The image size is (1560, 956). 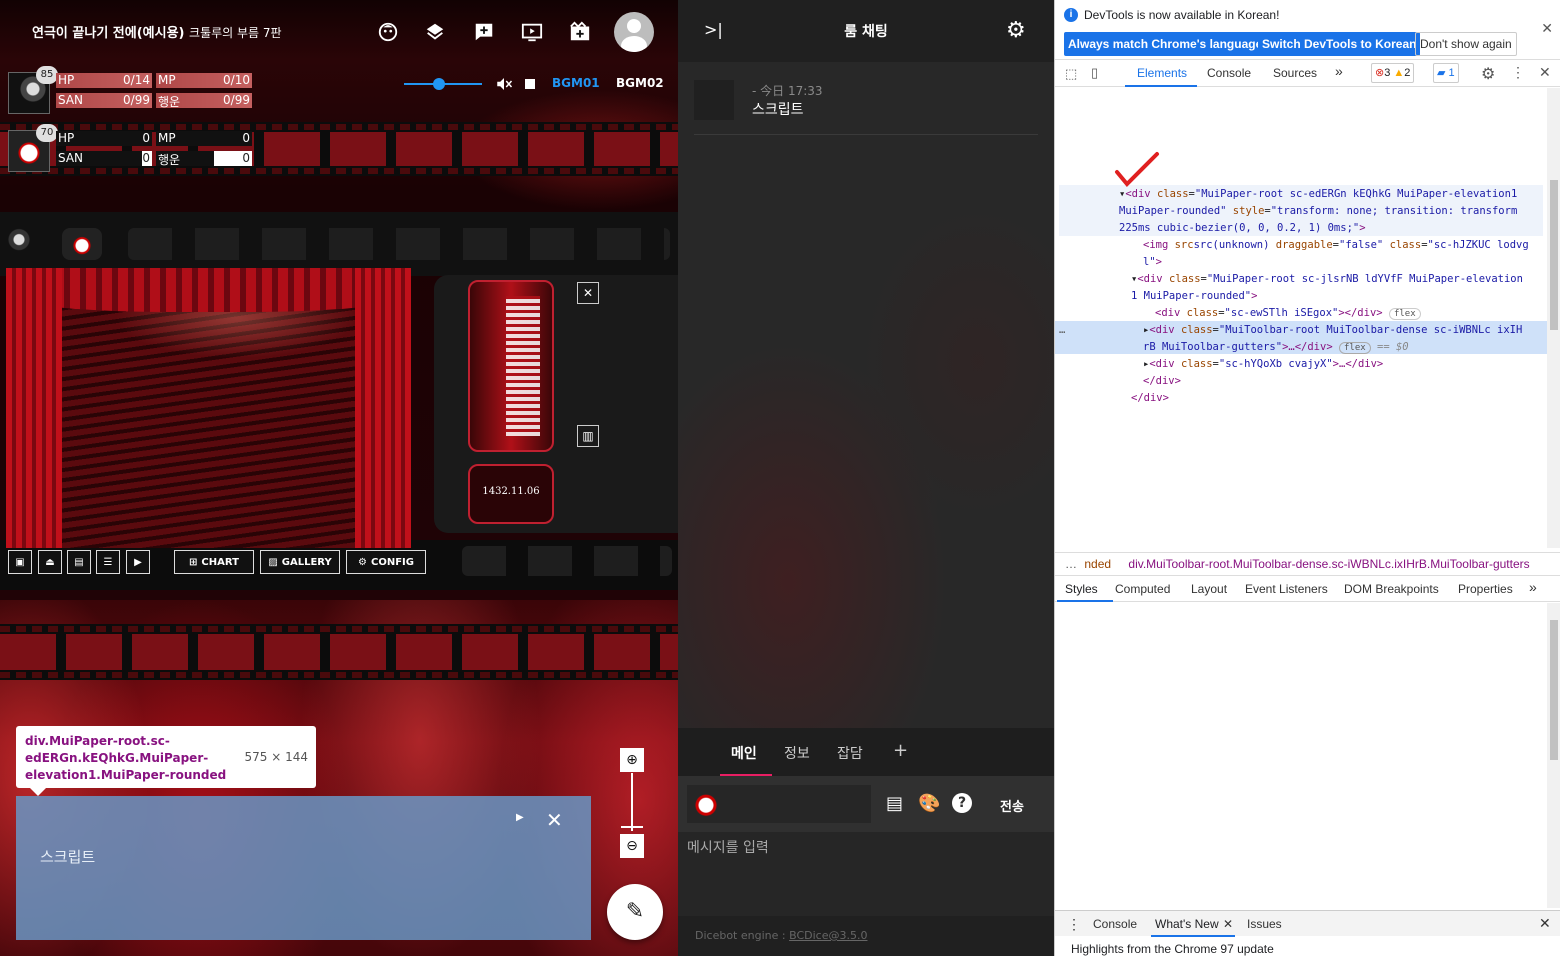 I want to click on zoom-slider, so click(x=632, y=802).